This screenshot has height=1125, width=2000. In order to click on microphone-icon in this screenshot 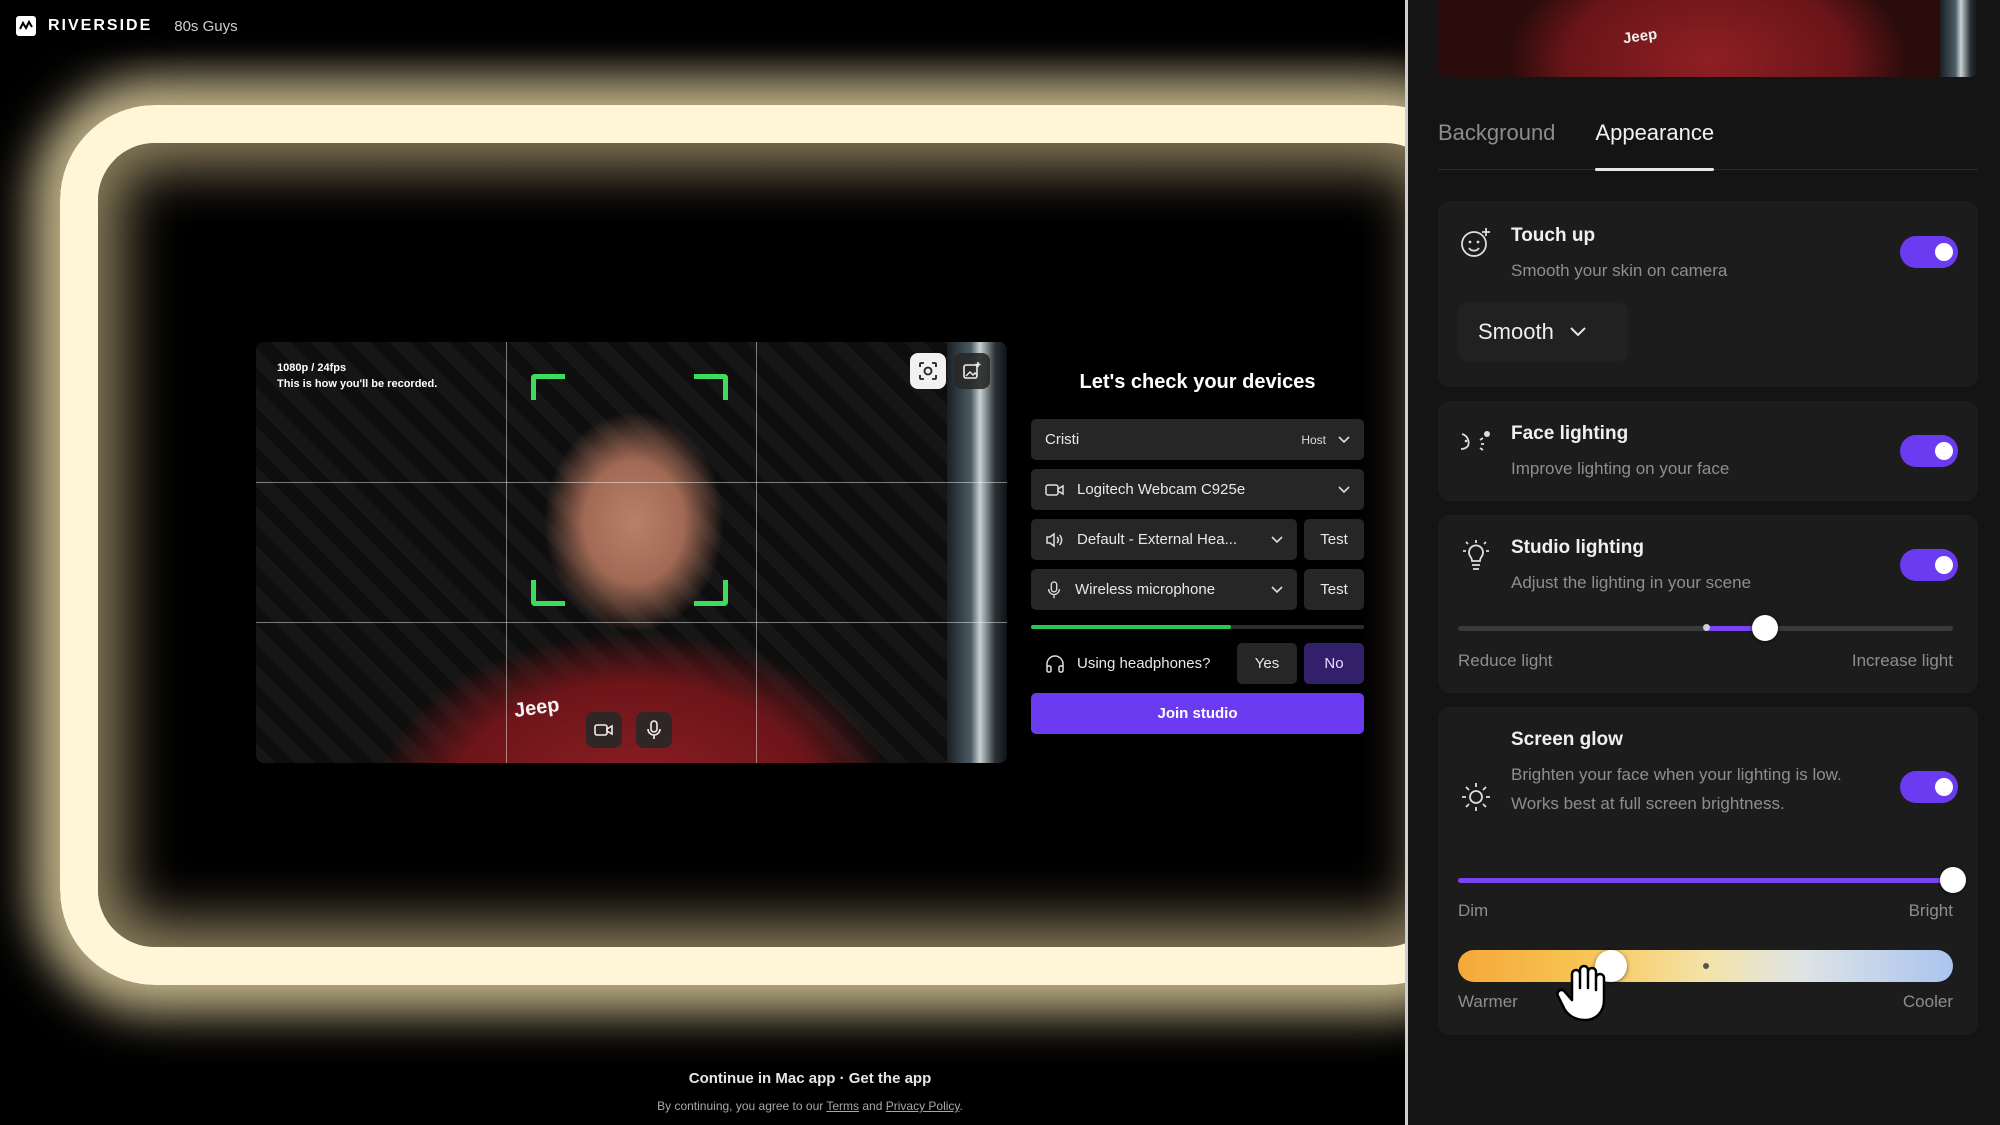, I will do `click(654, 729)`.